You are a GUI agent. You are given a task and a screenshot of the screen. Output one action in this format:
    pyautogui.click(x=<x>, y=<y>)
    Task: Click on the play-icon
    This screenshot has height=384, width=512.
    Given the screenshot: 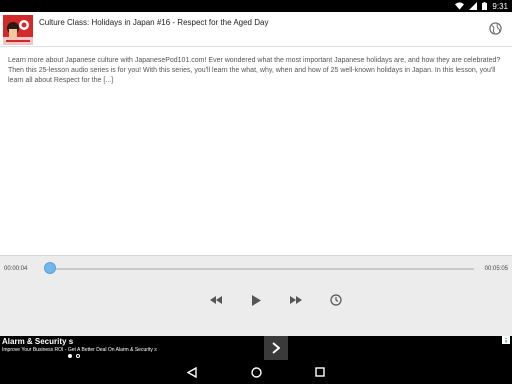 What is the action you would take?
    pyautogui.click(x=256, y=300)
    